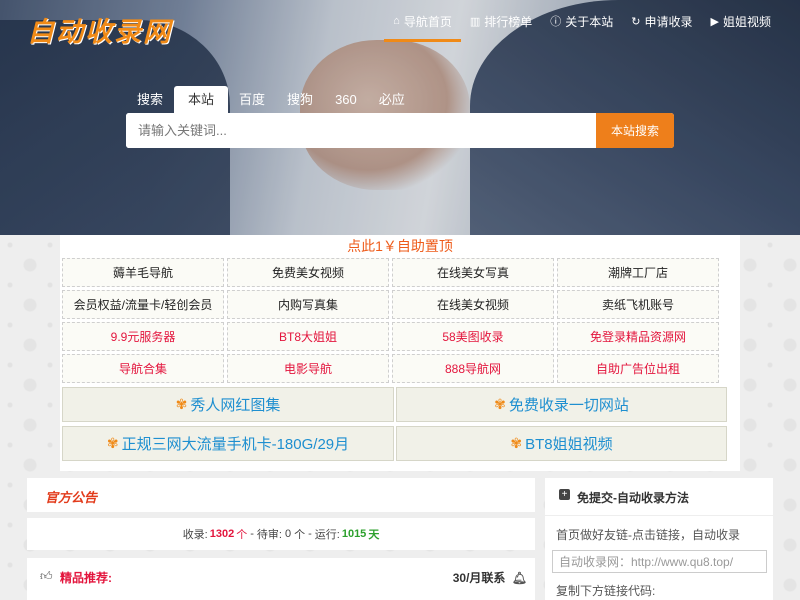 The width and height of the screenshot is (800, 600). I want to click on plus-square-icon: +, so click(564, 494).